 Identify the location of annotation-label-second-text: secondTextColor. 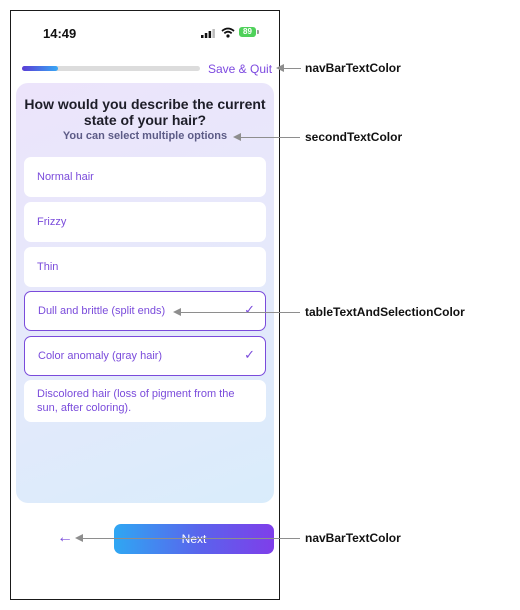
(354, 137).